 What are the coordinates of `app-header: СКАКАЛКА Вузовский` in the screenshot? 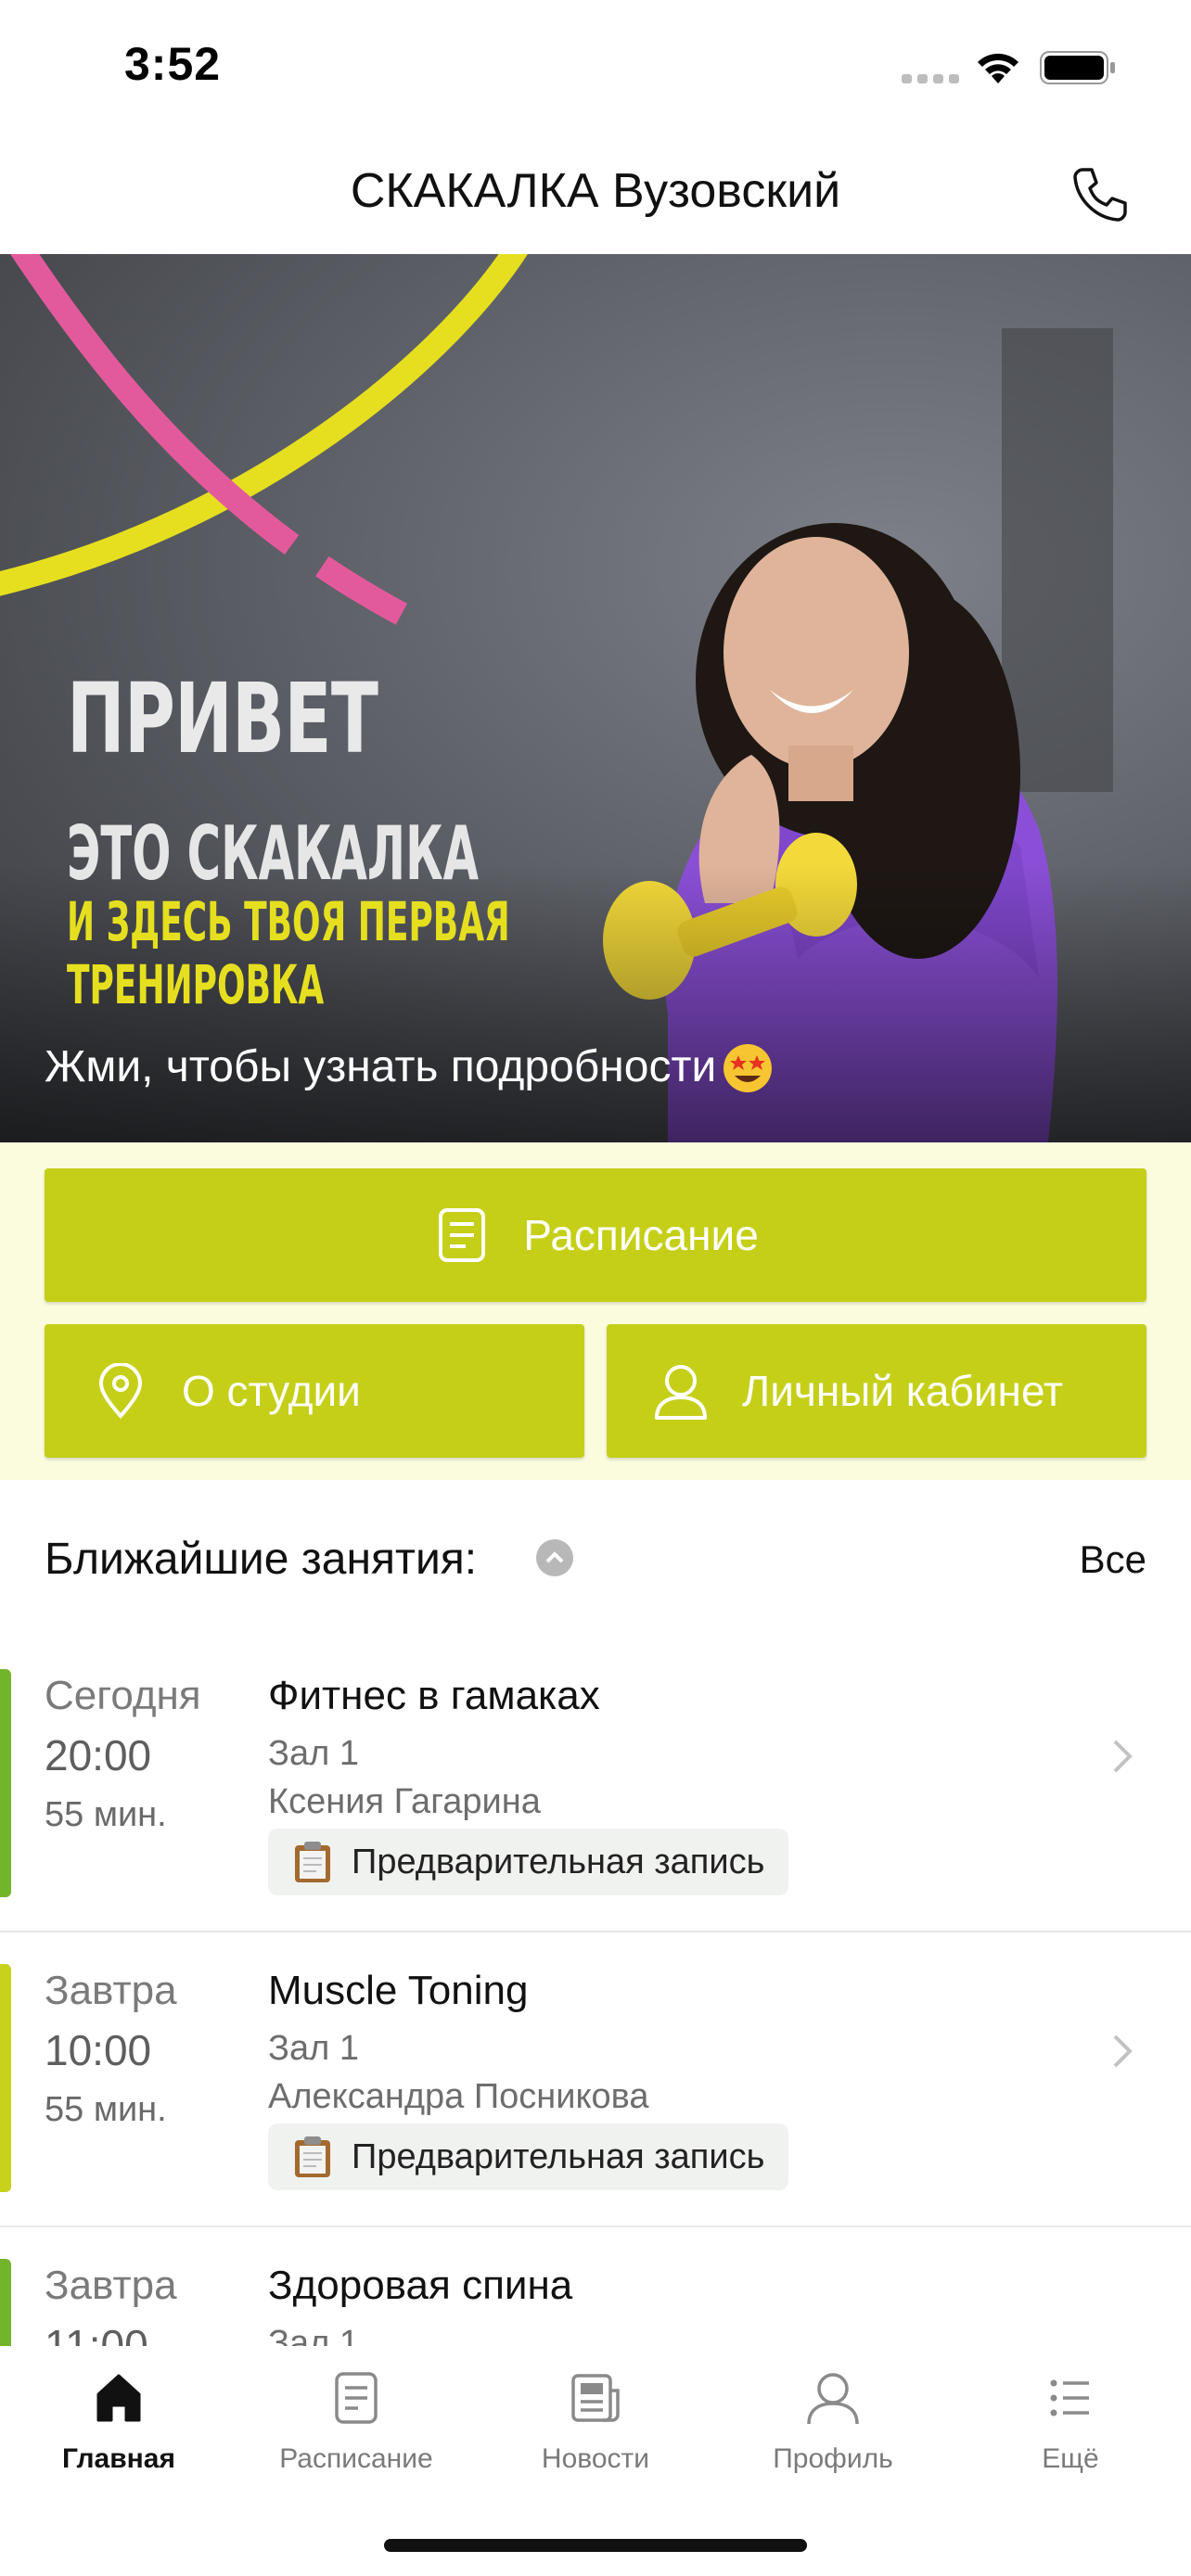 It's located at (595, 192).